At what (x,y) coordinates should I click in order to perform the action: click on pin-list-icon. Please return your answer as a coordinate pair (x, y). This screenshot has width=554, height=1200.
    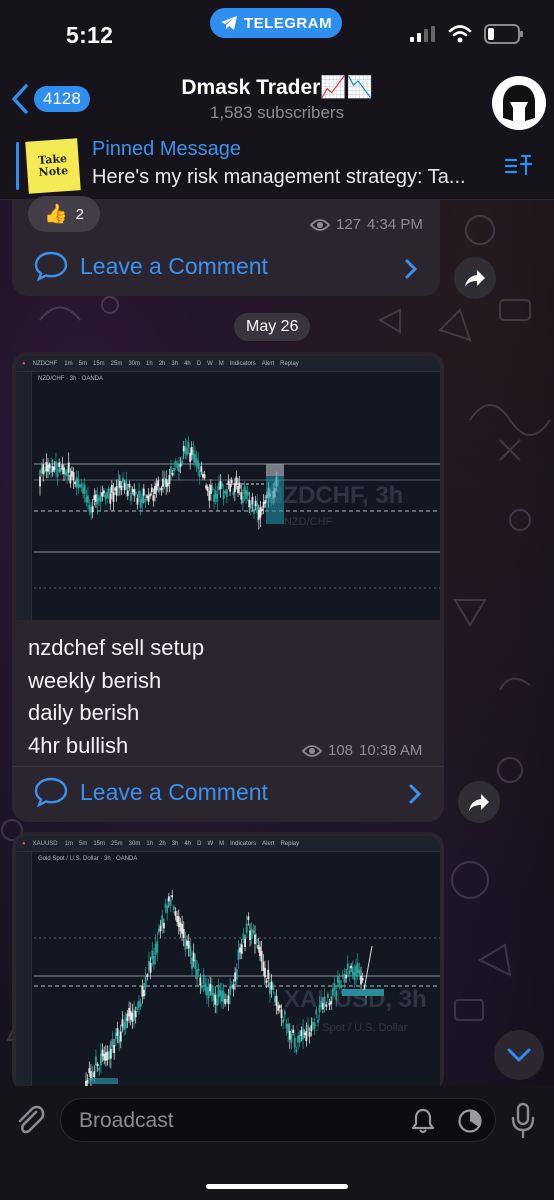
    Looking at the image, I should click on (519, 166).